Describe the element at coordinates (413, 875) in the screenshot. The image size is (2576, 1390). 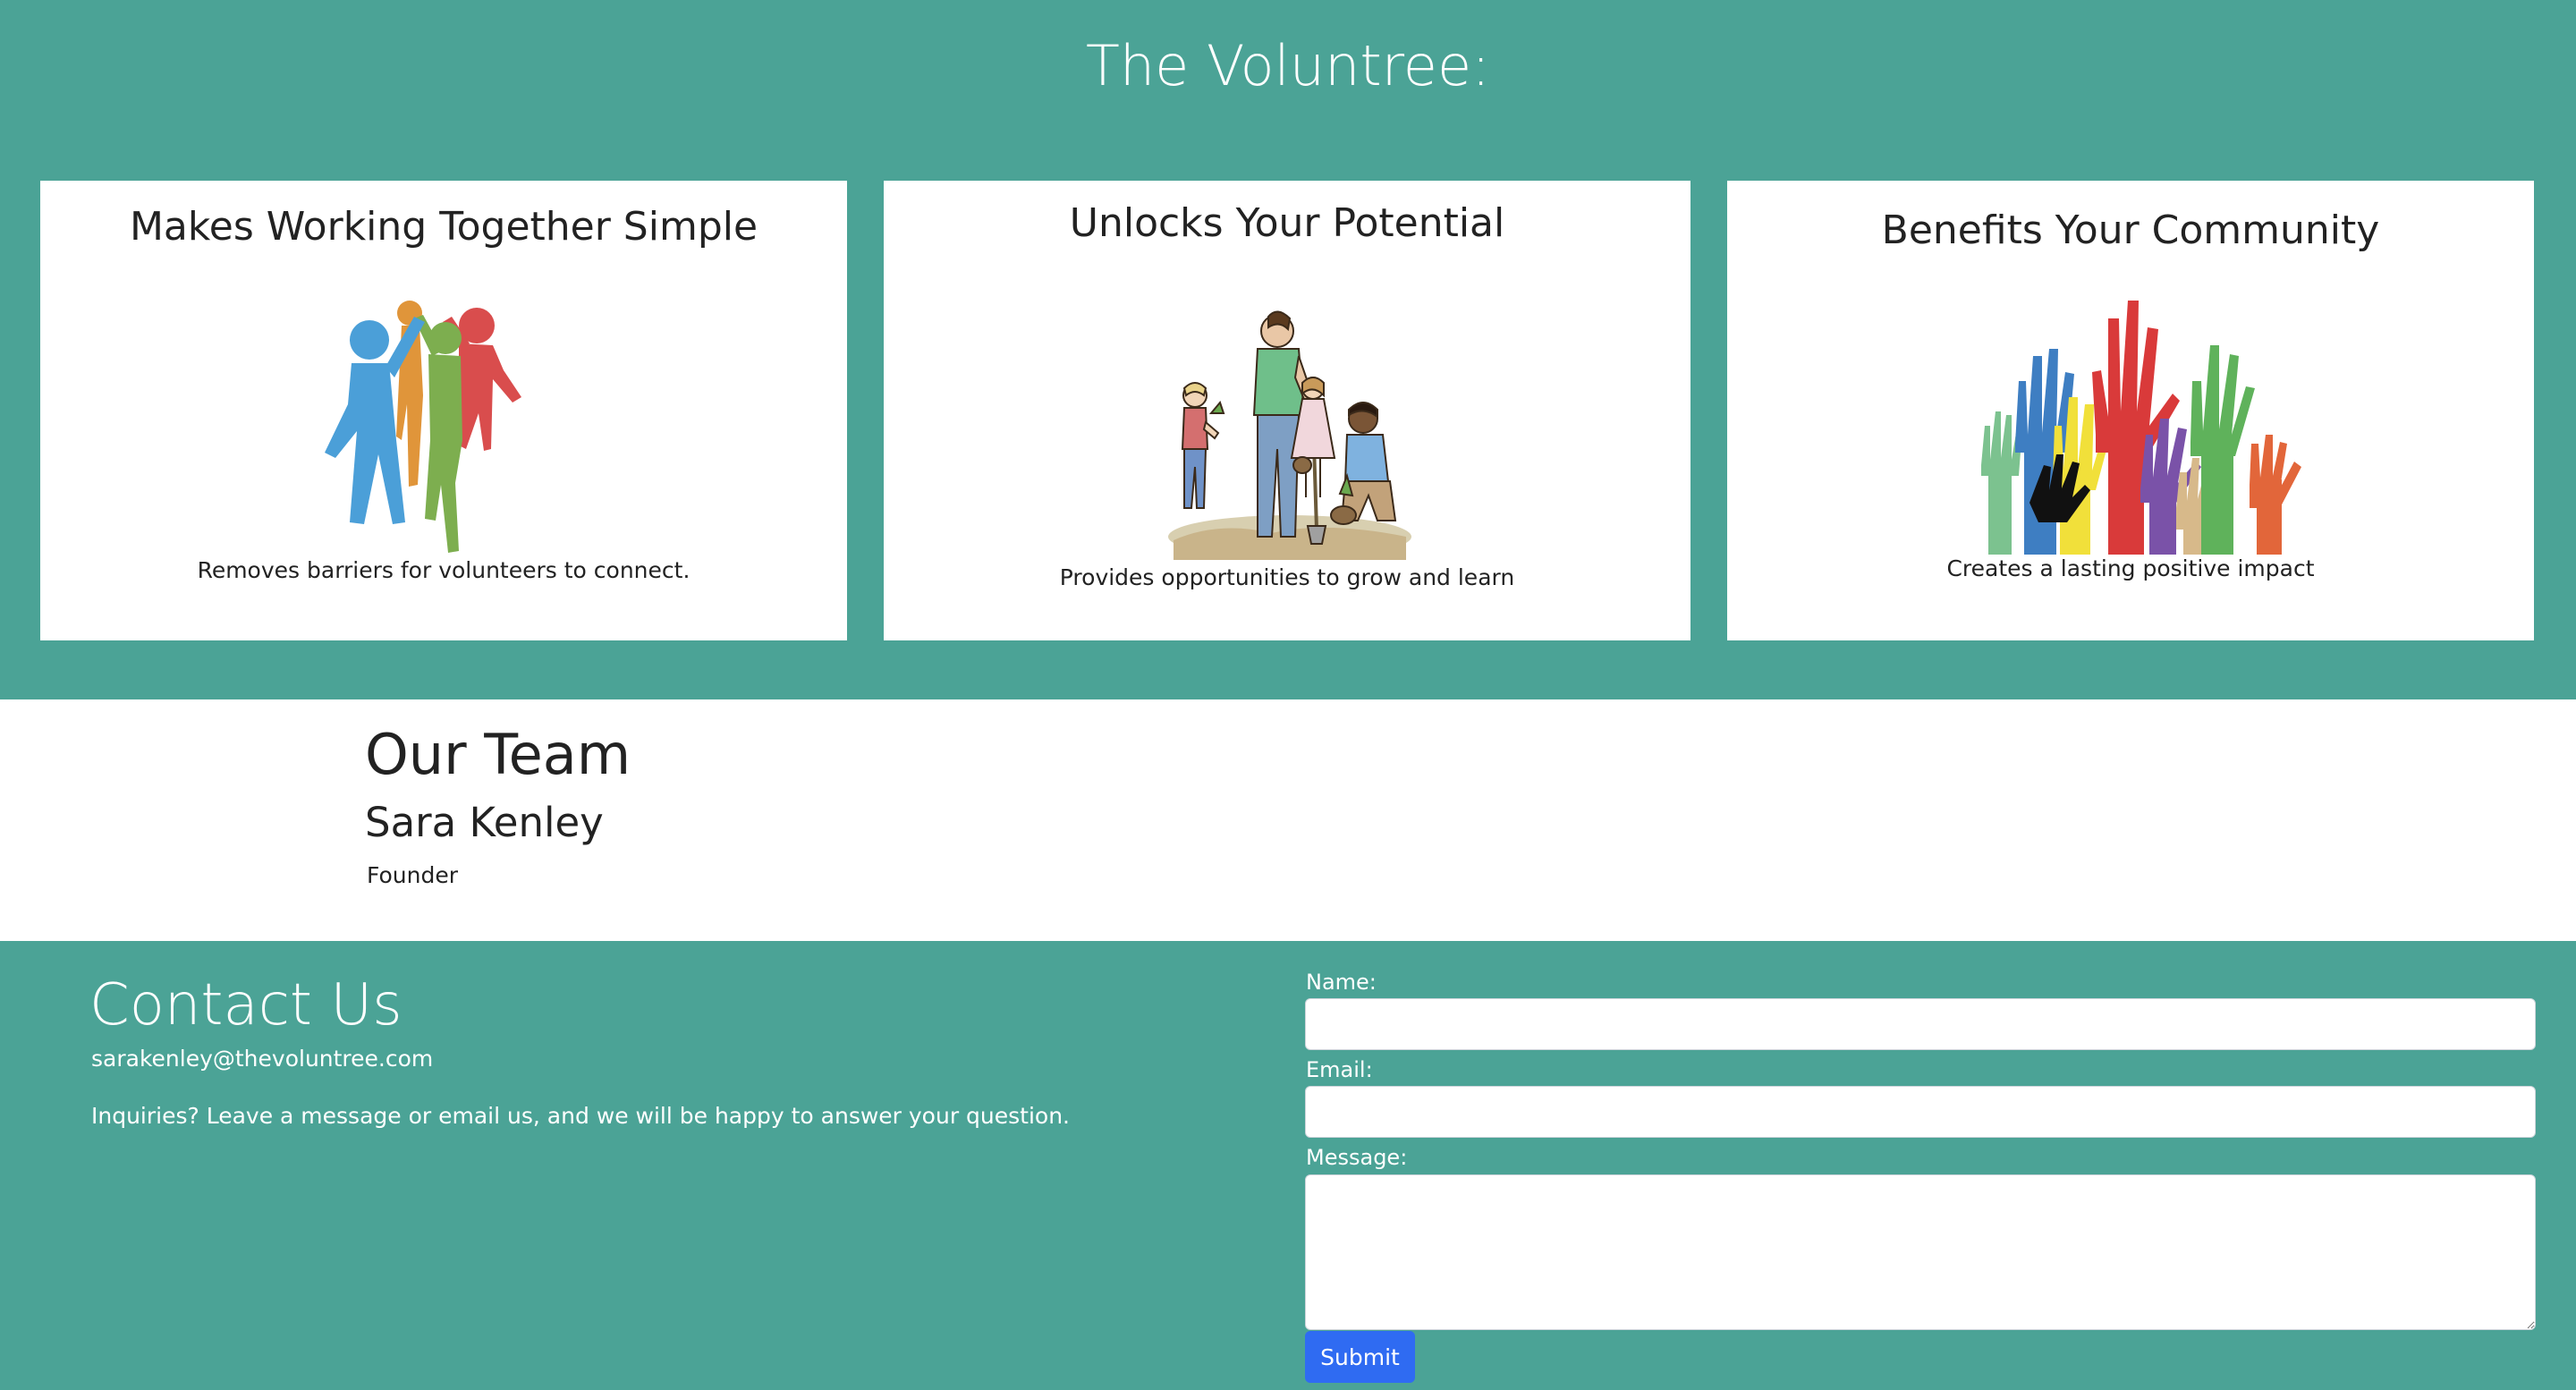
I see `team-member-role: Founder` at that location.